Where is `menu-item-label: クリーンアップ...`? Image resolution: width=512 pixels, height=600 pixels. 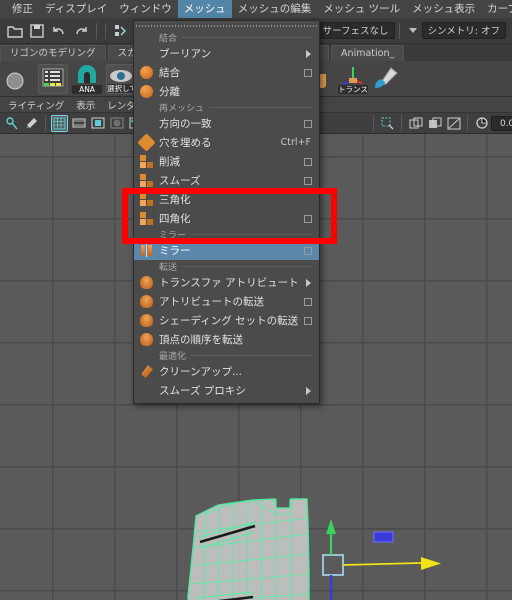 menu-item-label: クリーンアップ... is located at coordinates (200, 372).